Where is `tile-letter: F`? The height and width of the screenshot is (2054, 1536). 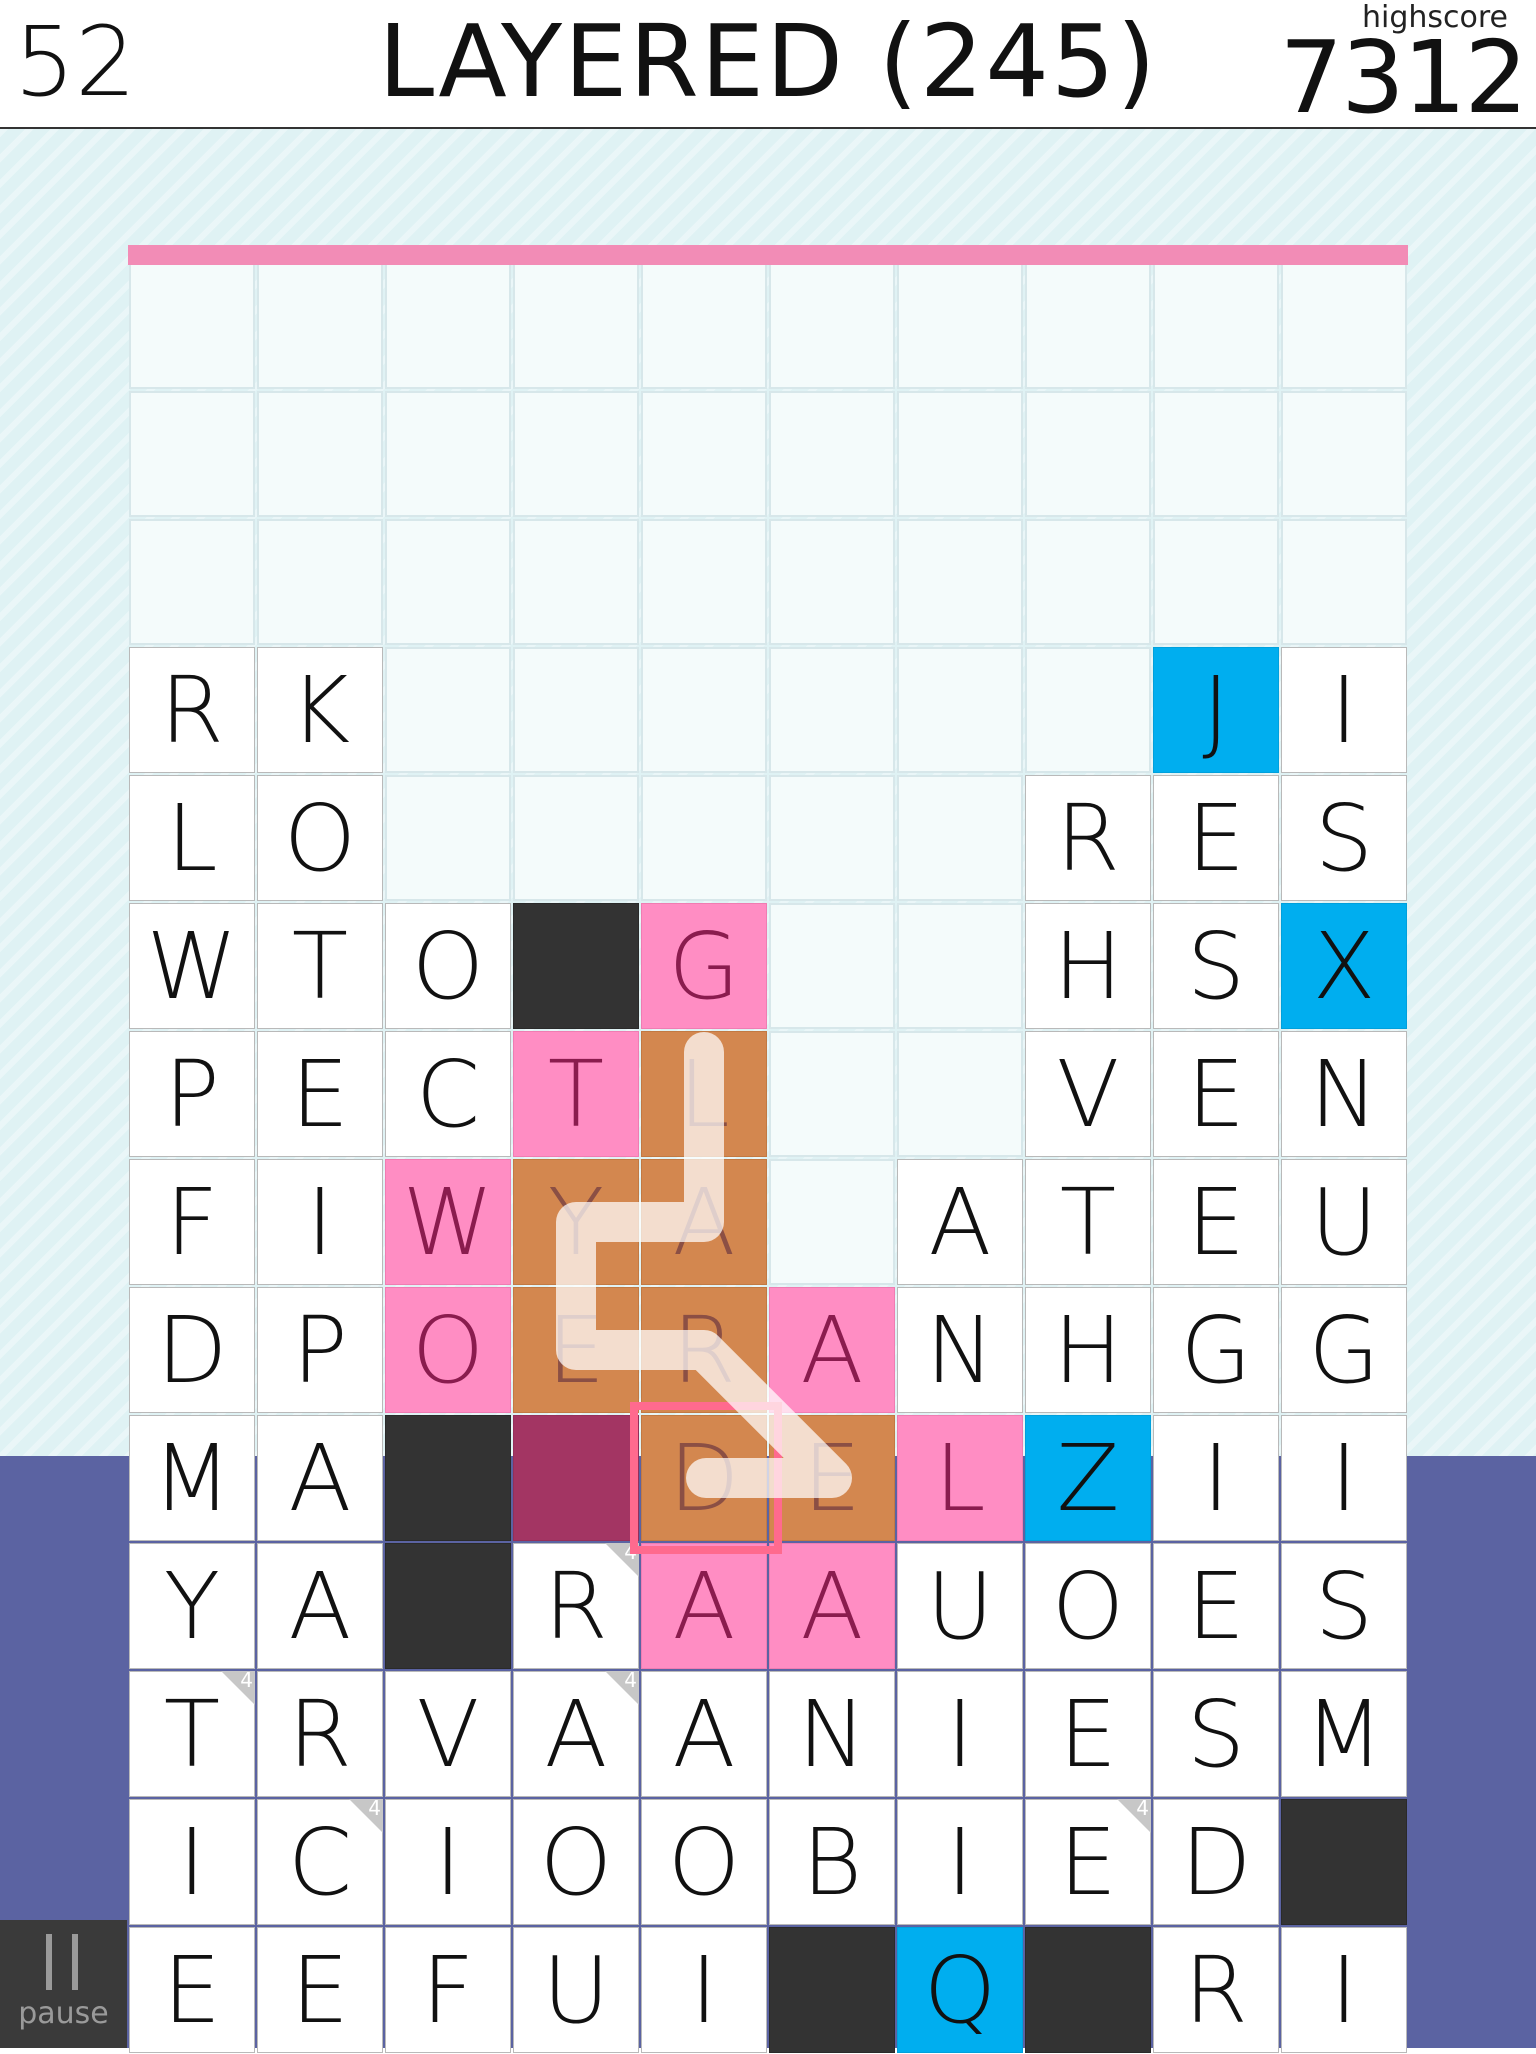 tile-letter: F is located at coordinates (448, 1990).